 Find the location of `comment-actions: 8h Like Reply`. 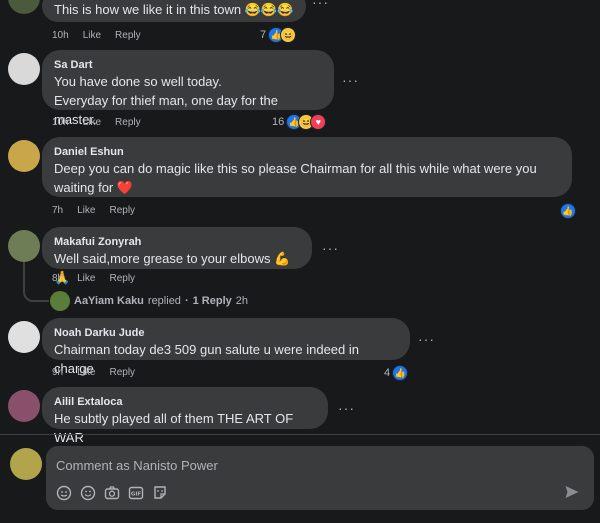

comment-actions: 8h Like Reply is located at coordinates (93, 278).